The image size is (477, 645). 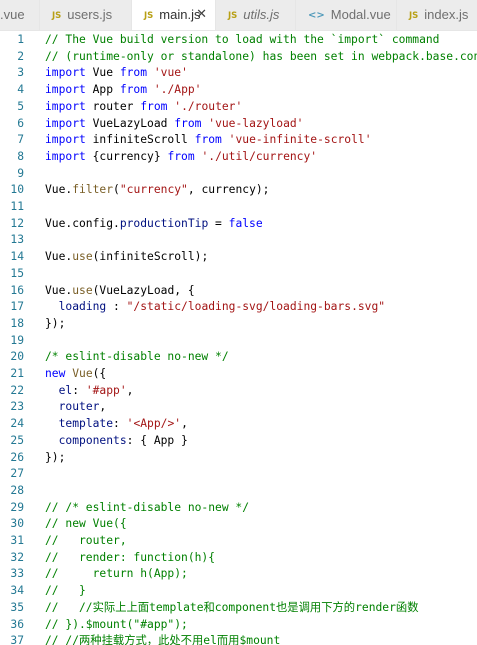 What do you see at coordinates (143, 290) in the screenshot?
I see `code-token: (VueLazyLoad, {` at bounding box center [143, 290].